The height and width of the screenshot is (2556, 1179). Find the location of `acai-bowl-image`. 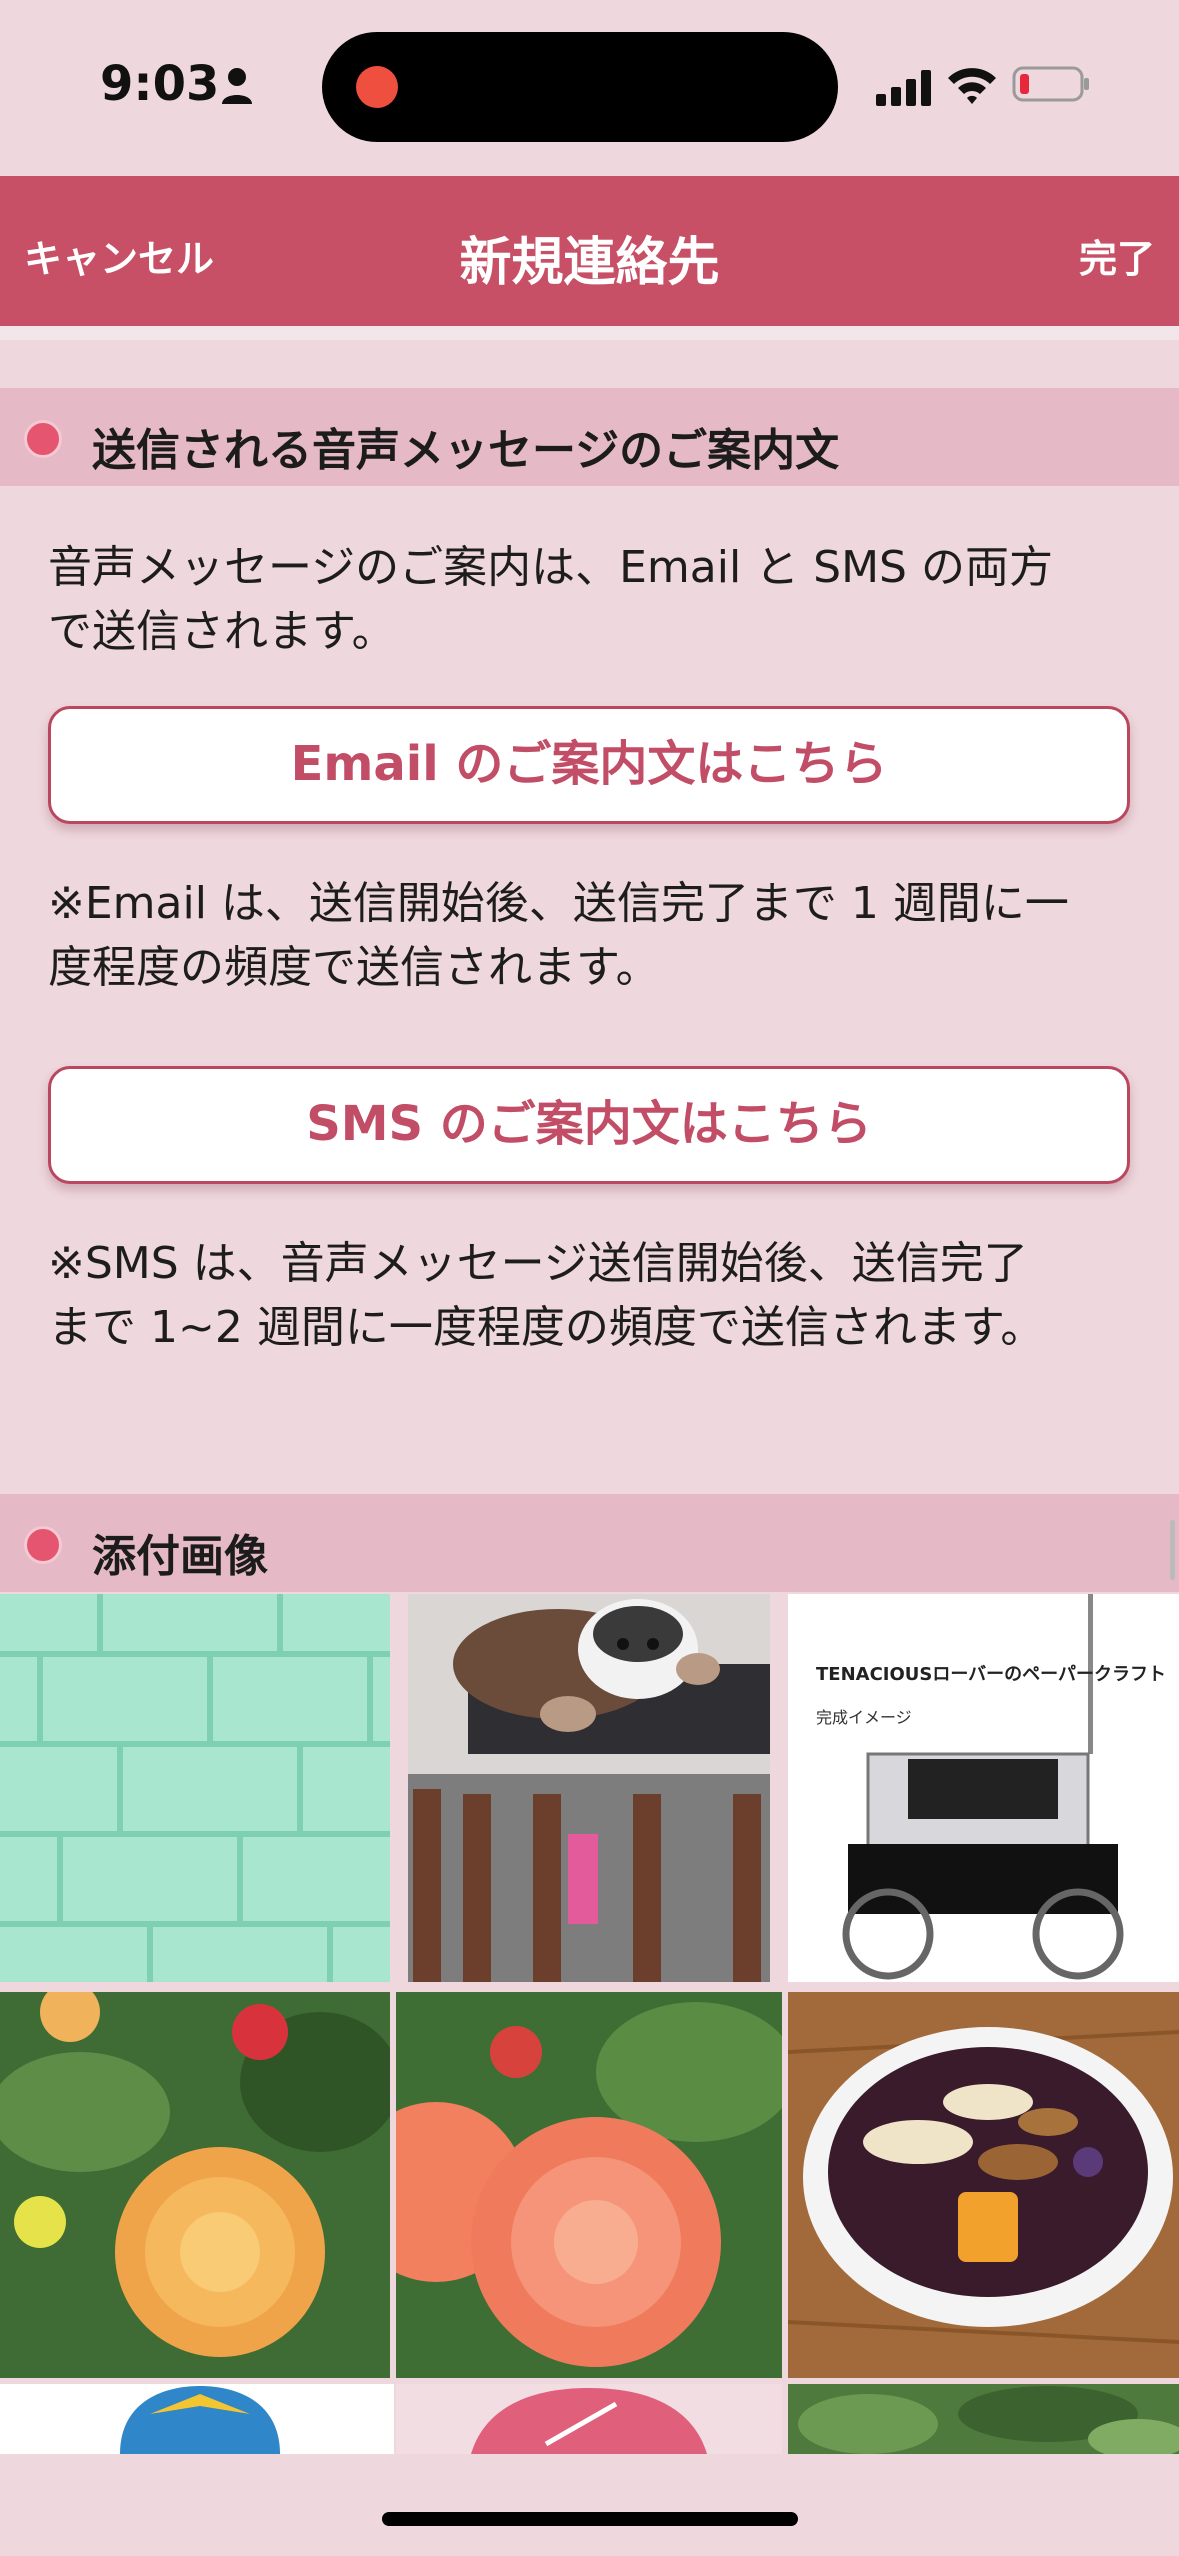

acai-bowl-image is located at coordinates (983, 2185).